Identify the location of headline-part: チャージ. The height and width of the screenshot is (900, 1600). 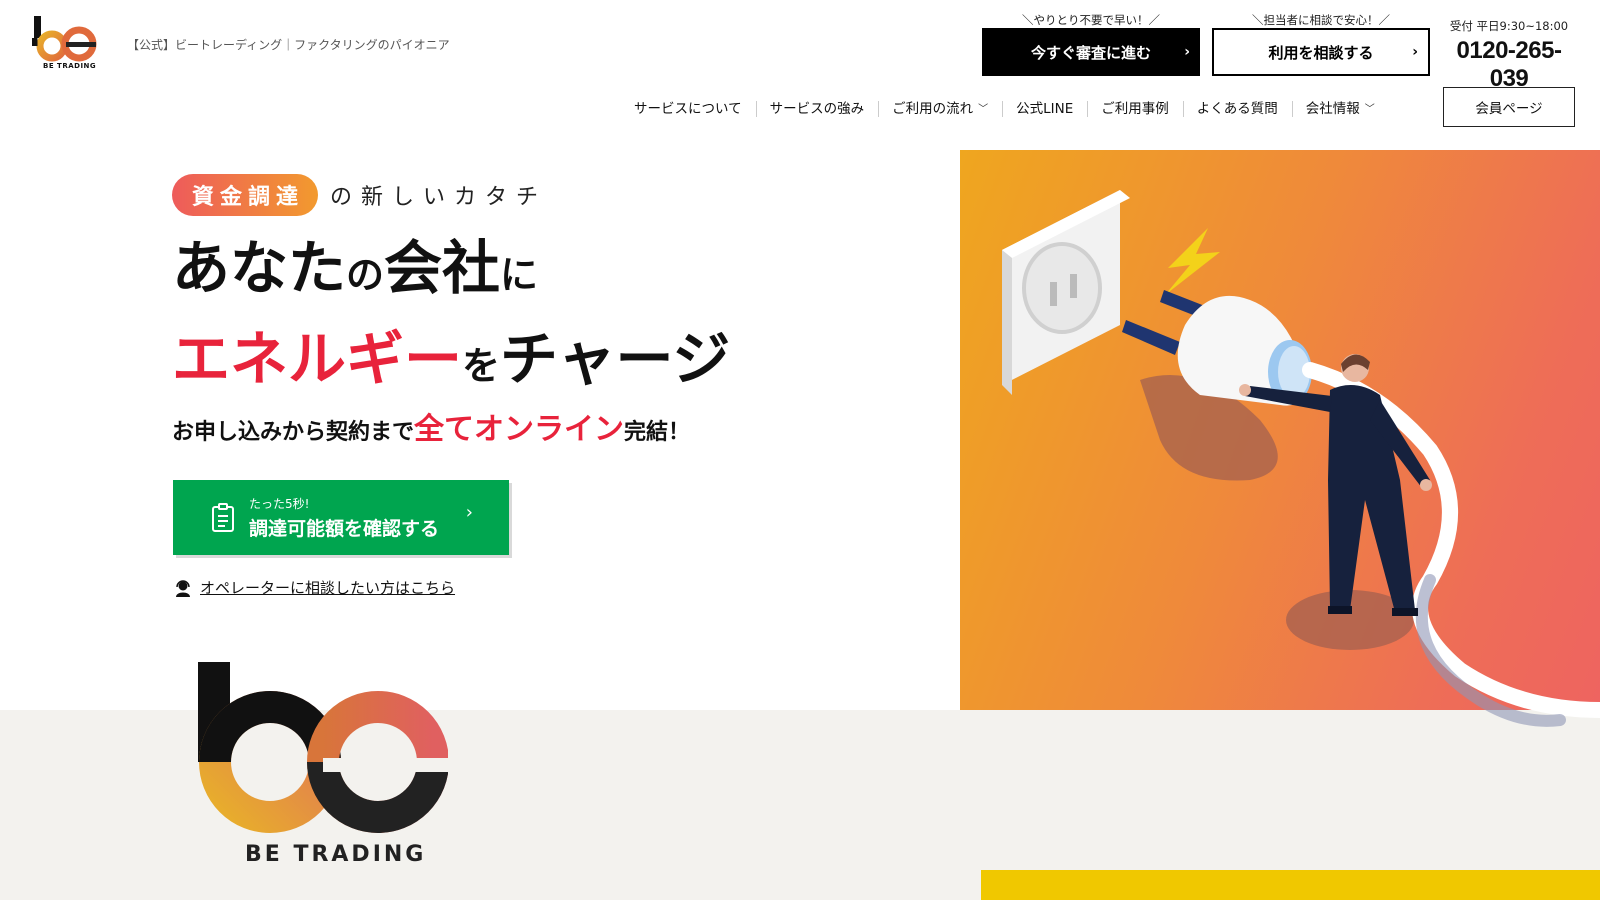
(615, 359).